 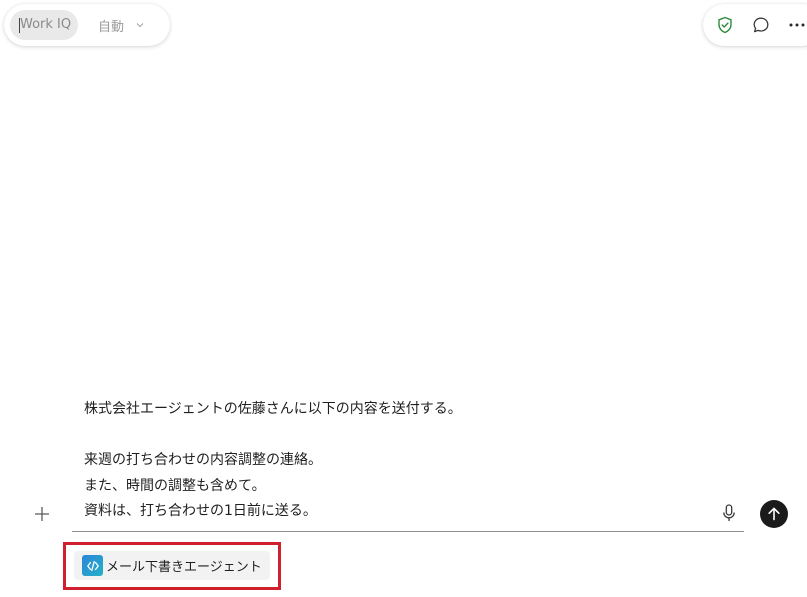 I want to click on add-icon, so click(x=42, y=514).